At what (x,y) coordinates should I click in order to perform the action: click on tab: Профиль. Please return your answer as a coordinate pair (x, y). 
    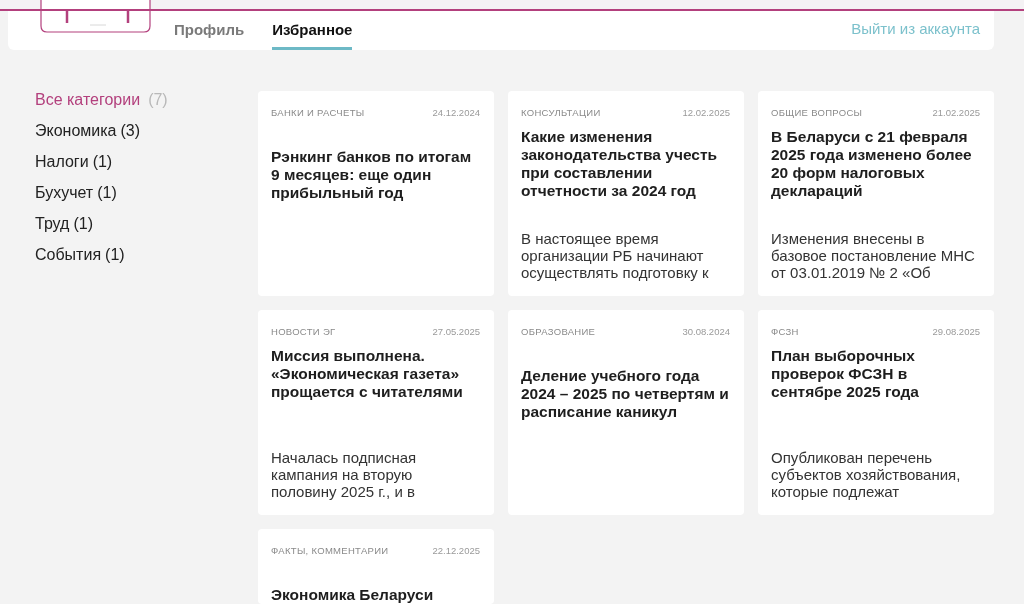
    Looking at the image, I should click on (209, 30).